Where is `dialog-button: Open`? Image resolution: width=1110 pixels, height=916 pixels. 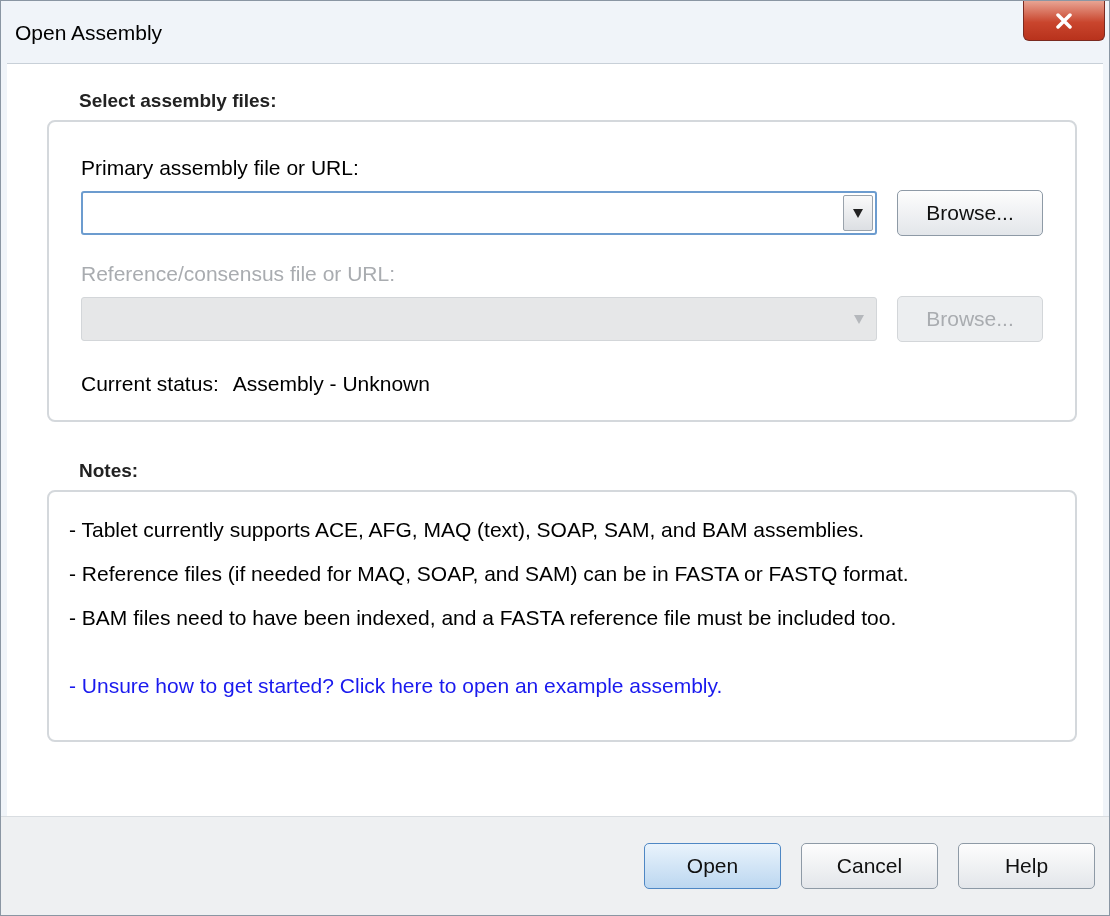 dialog-button: Open is located at coordinates (712, 866).